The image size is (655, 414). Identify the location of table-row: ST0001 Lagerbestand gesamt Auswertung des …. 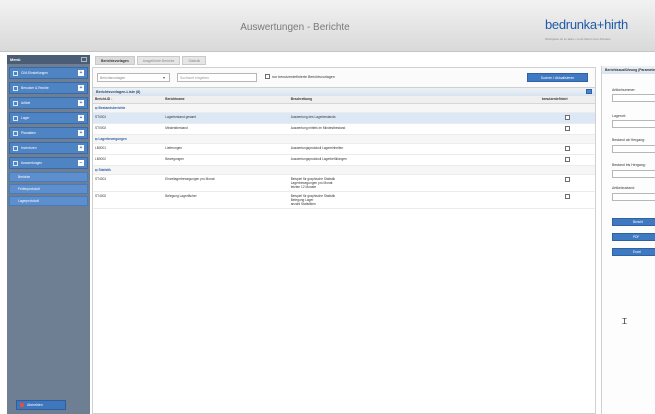
(344, 118).